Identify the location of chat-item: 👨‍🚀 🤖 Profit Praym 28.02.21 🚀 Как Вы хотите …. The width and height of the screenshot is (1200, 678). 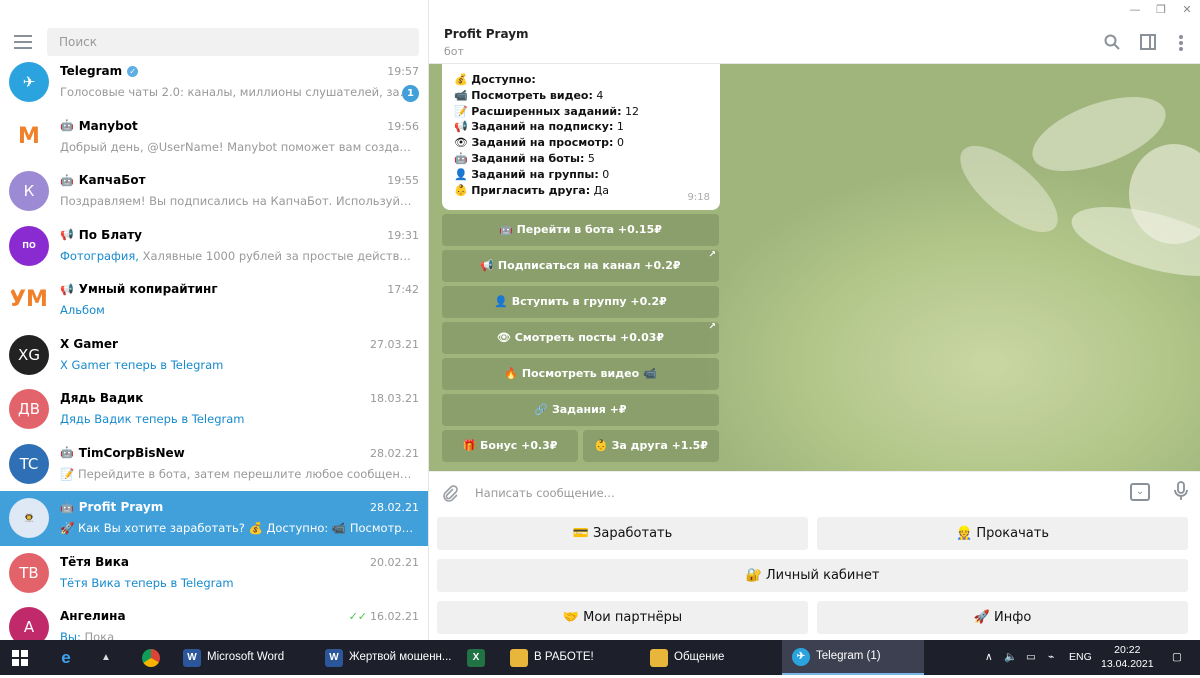
(214, 518).